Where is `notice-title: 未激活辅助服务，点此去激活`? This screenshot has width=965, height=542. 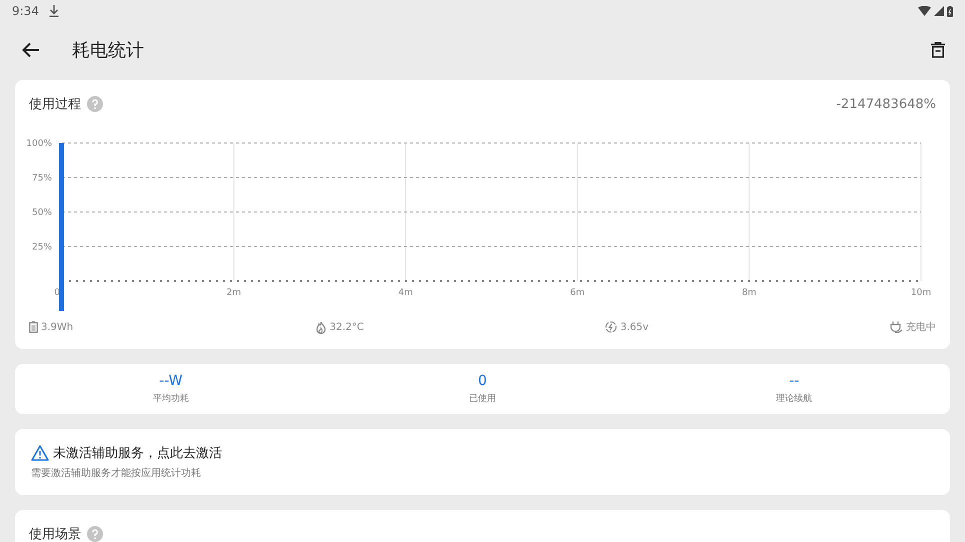 notice-title: 未激活辅助服务，点此去激活 is located at coordinates (137, 453).